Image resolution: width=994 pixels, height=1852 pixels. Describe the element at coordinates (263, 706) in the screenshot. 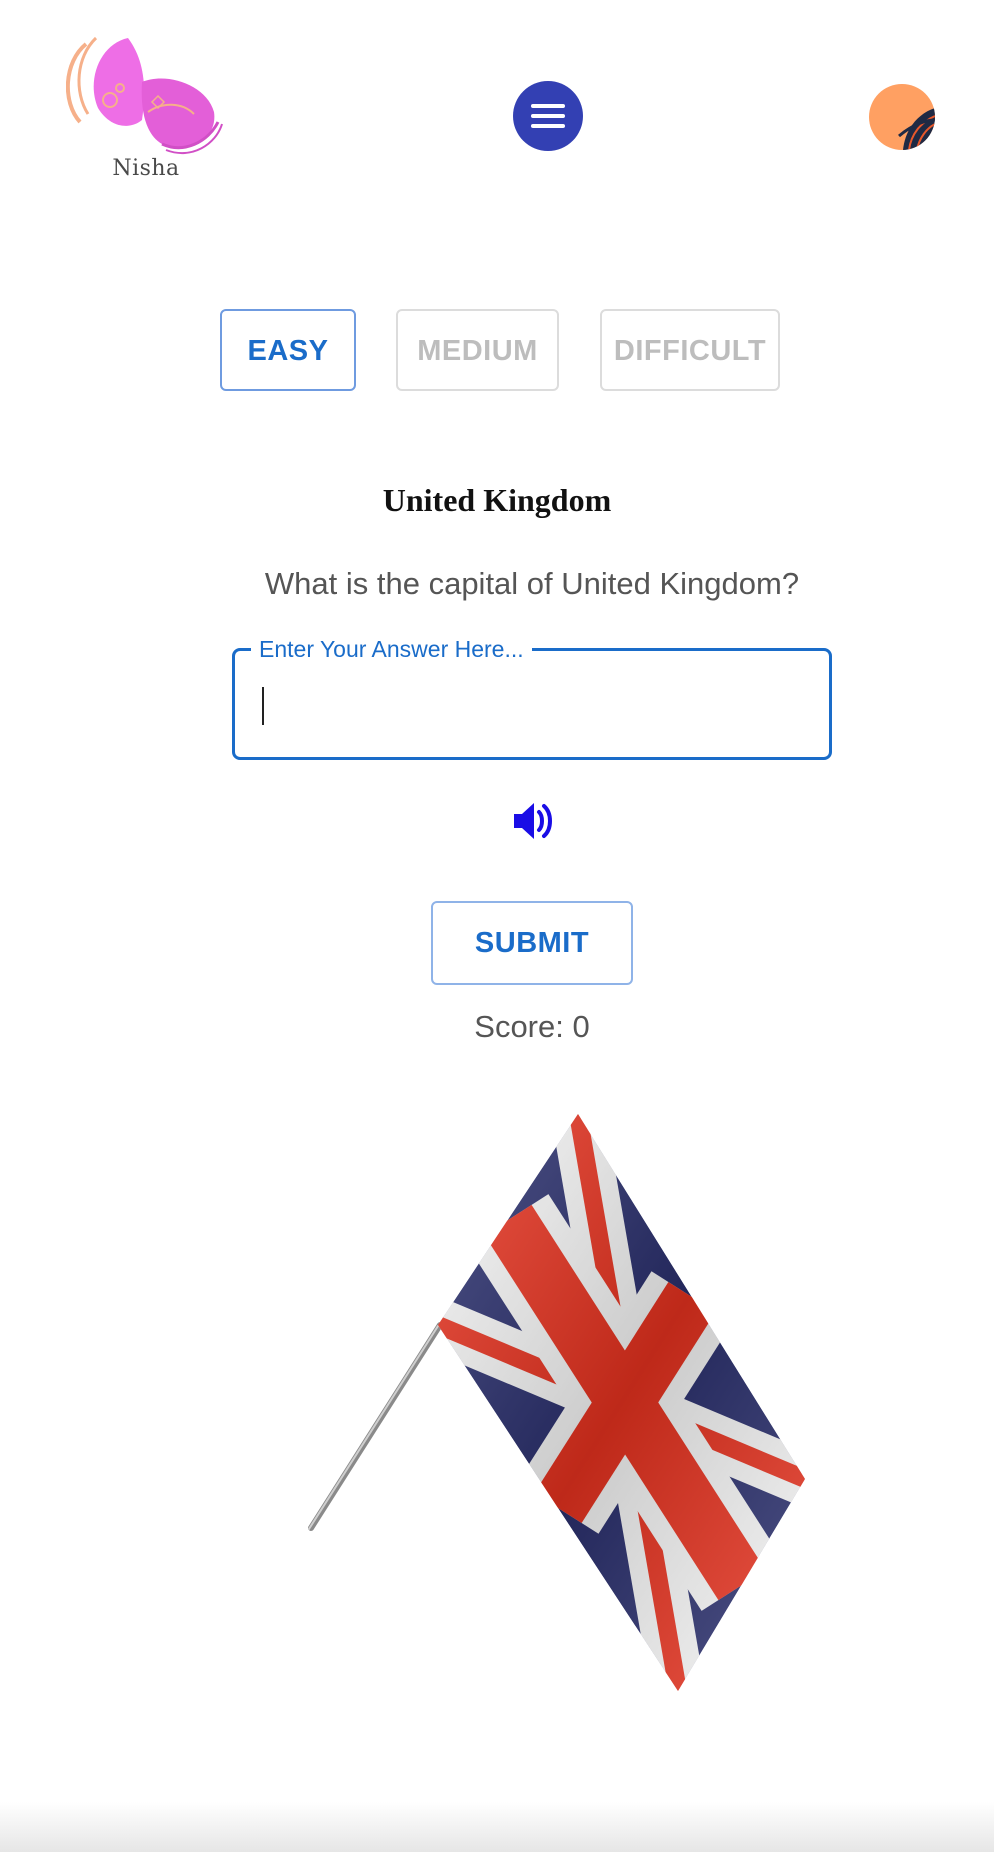

I see `text-caret` at that location.